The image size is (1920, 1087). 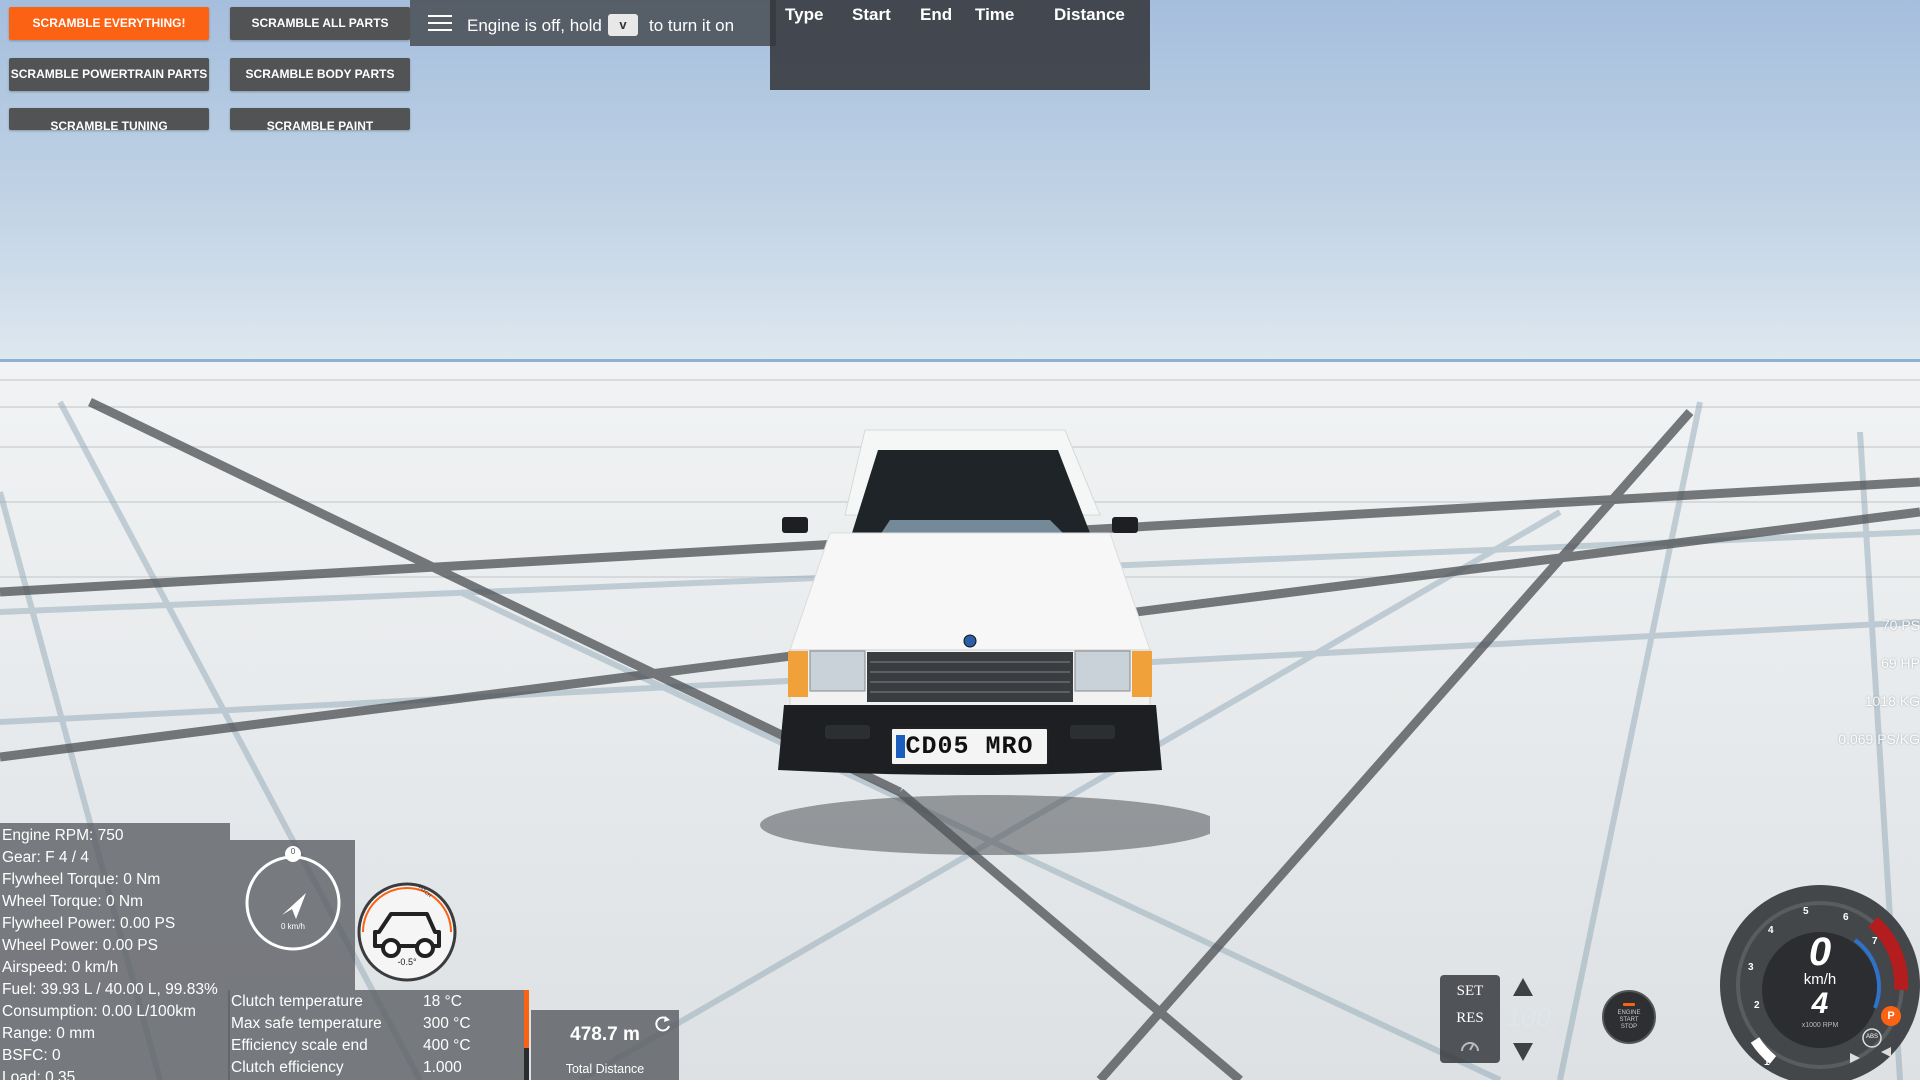 I want to click on debug-range: Range: 0 mm, so click(x=49, y=1033).